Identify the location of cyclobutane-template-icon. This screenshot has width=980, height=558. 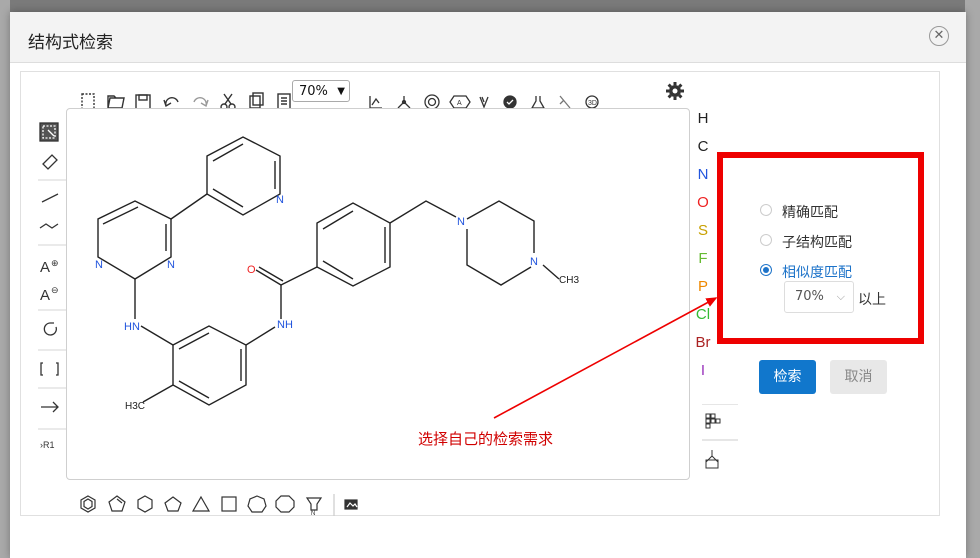
(229, 504).